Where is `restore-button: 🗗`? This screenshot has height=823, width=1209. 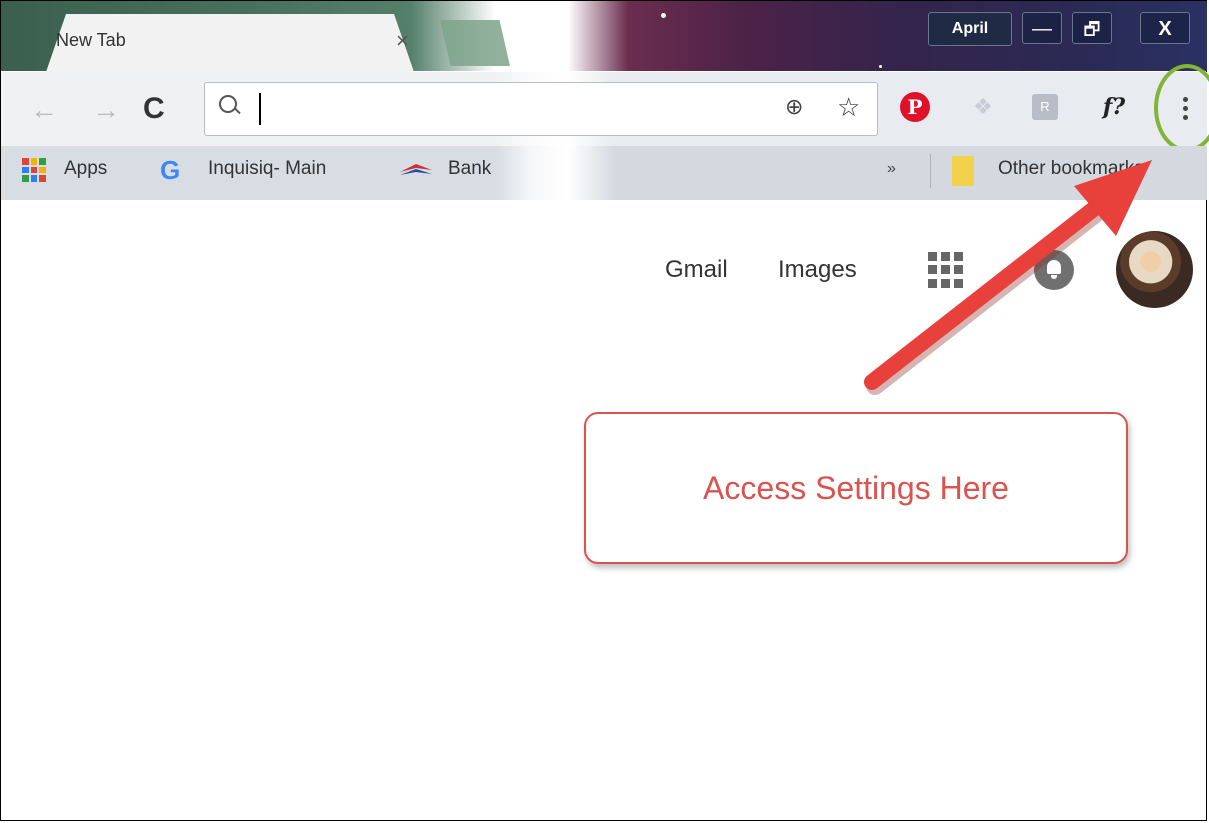 restore-button: 🗗 is located at coordinates (1092, 28).